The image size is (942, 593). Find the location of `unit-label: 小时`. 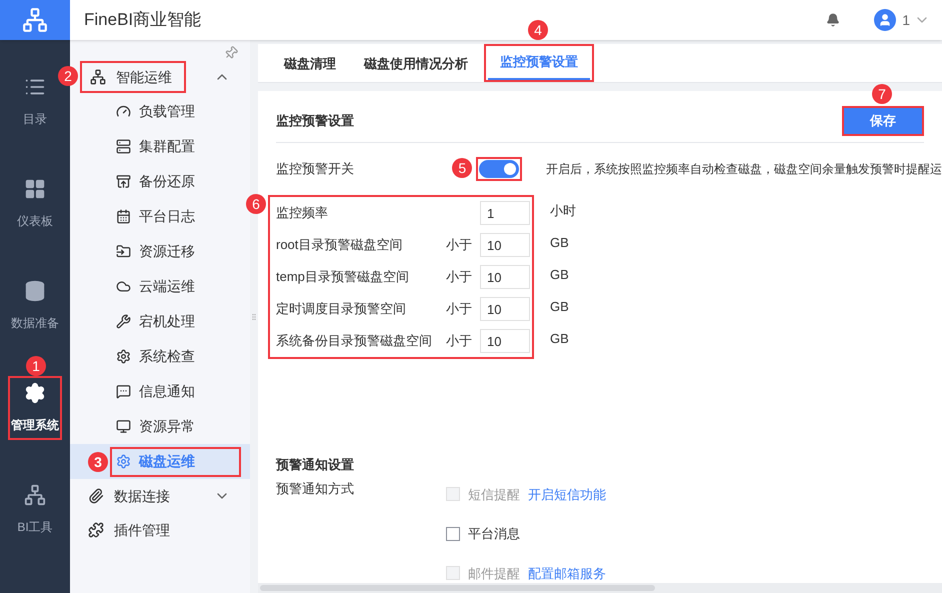

unit-label: 小时 is located at coordinates (563, 211).